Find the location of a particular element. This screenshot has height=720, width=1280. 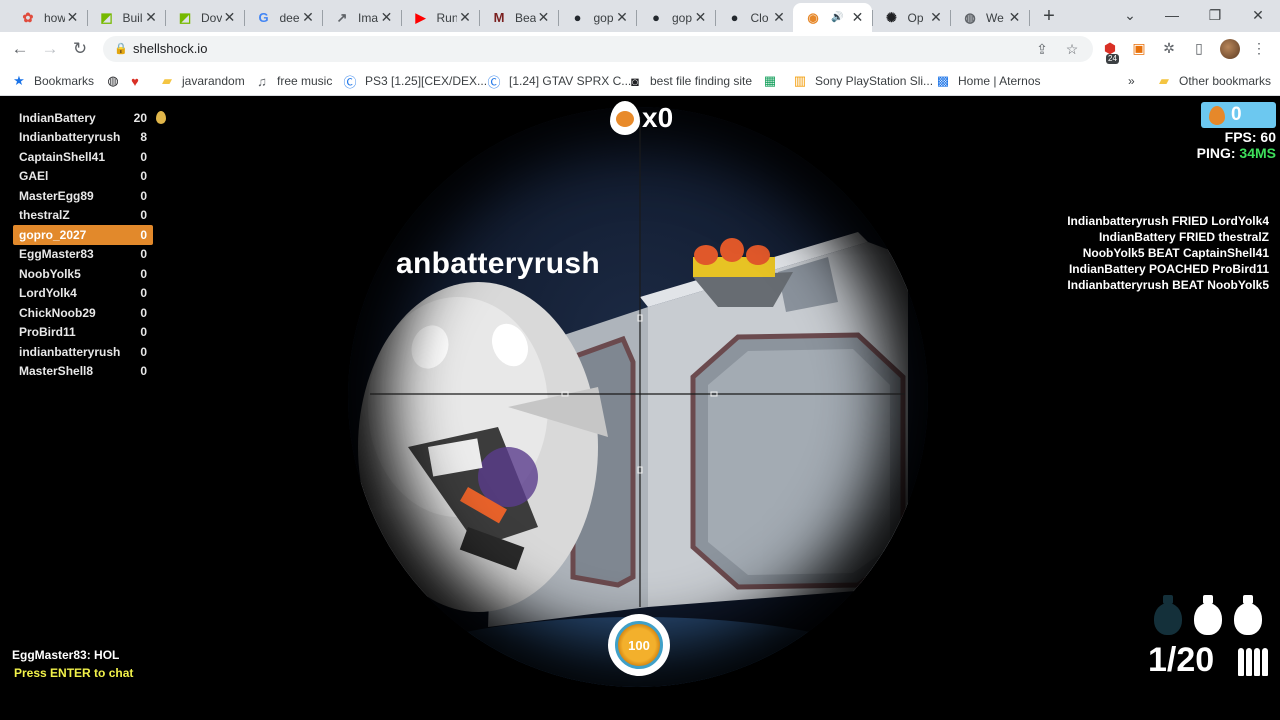

bookmark-item: ◙ best file finding site is located at coordinates (690, 81).